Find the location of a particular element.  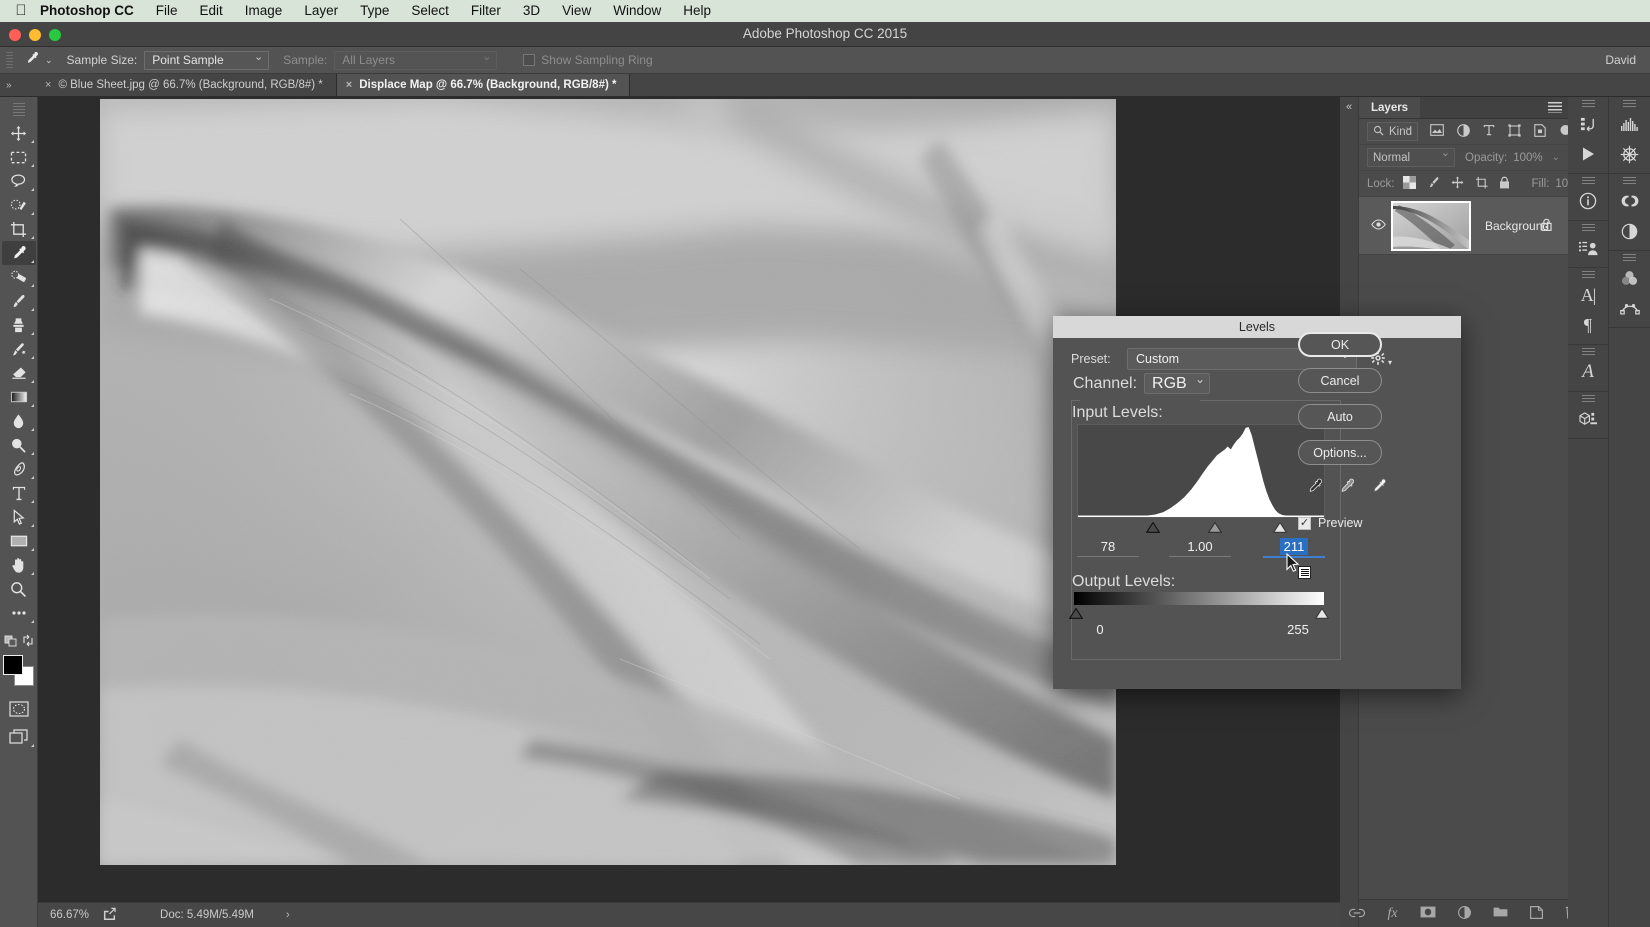

close-icon: × is located at coordinates (48, 85).